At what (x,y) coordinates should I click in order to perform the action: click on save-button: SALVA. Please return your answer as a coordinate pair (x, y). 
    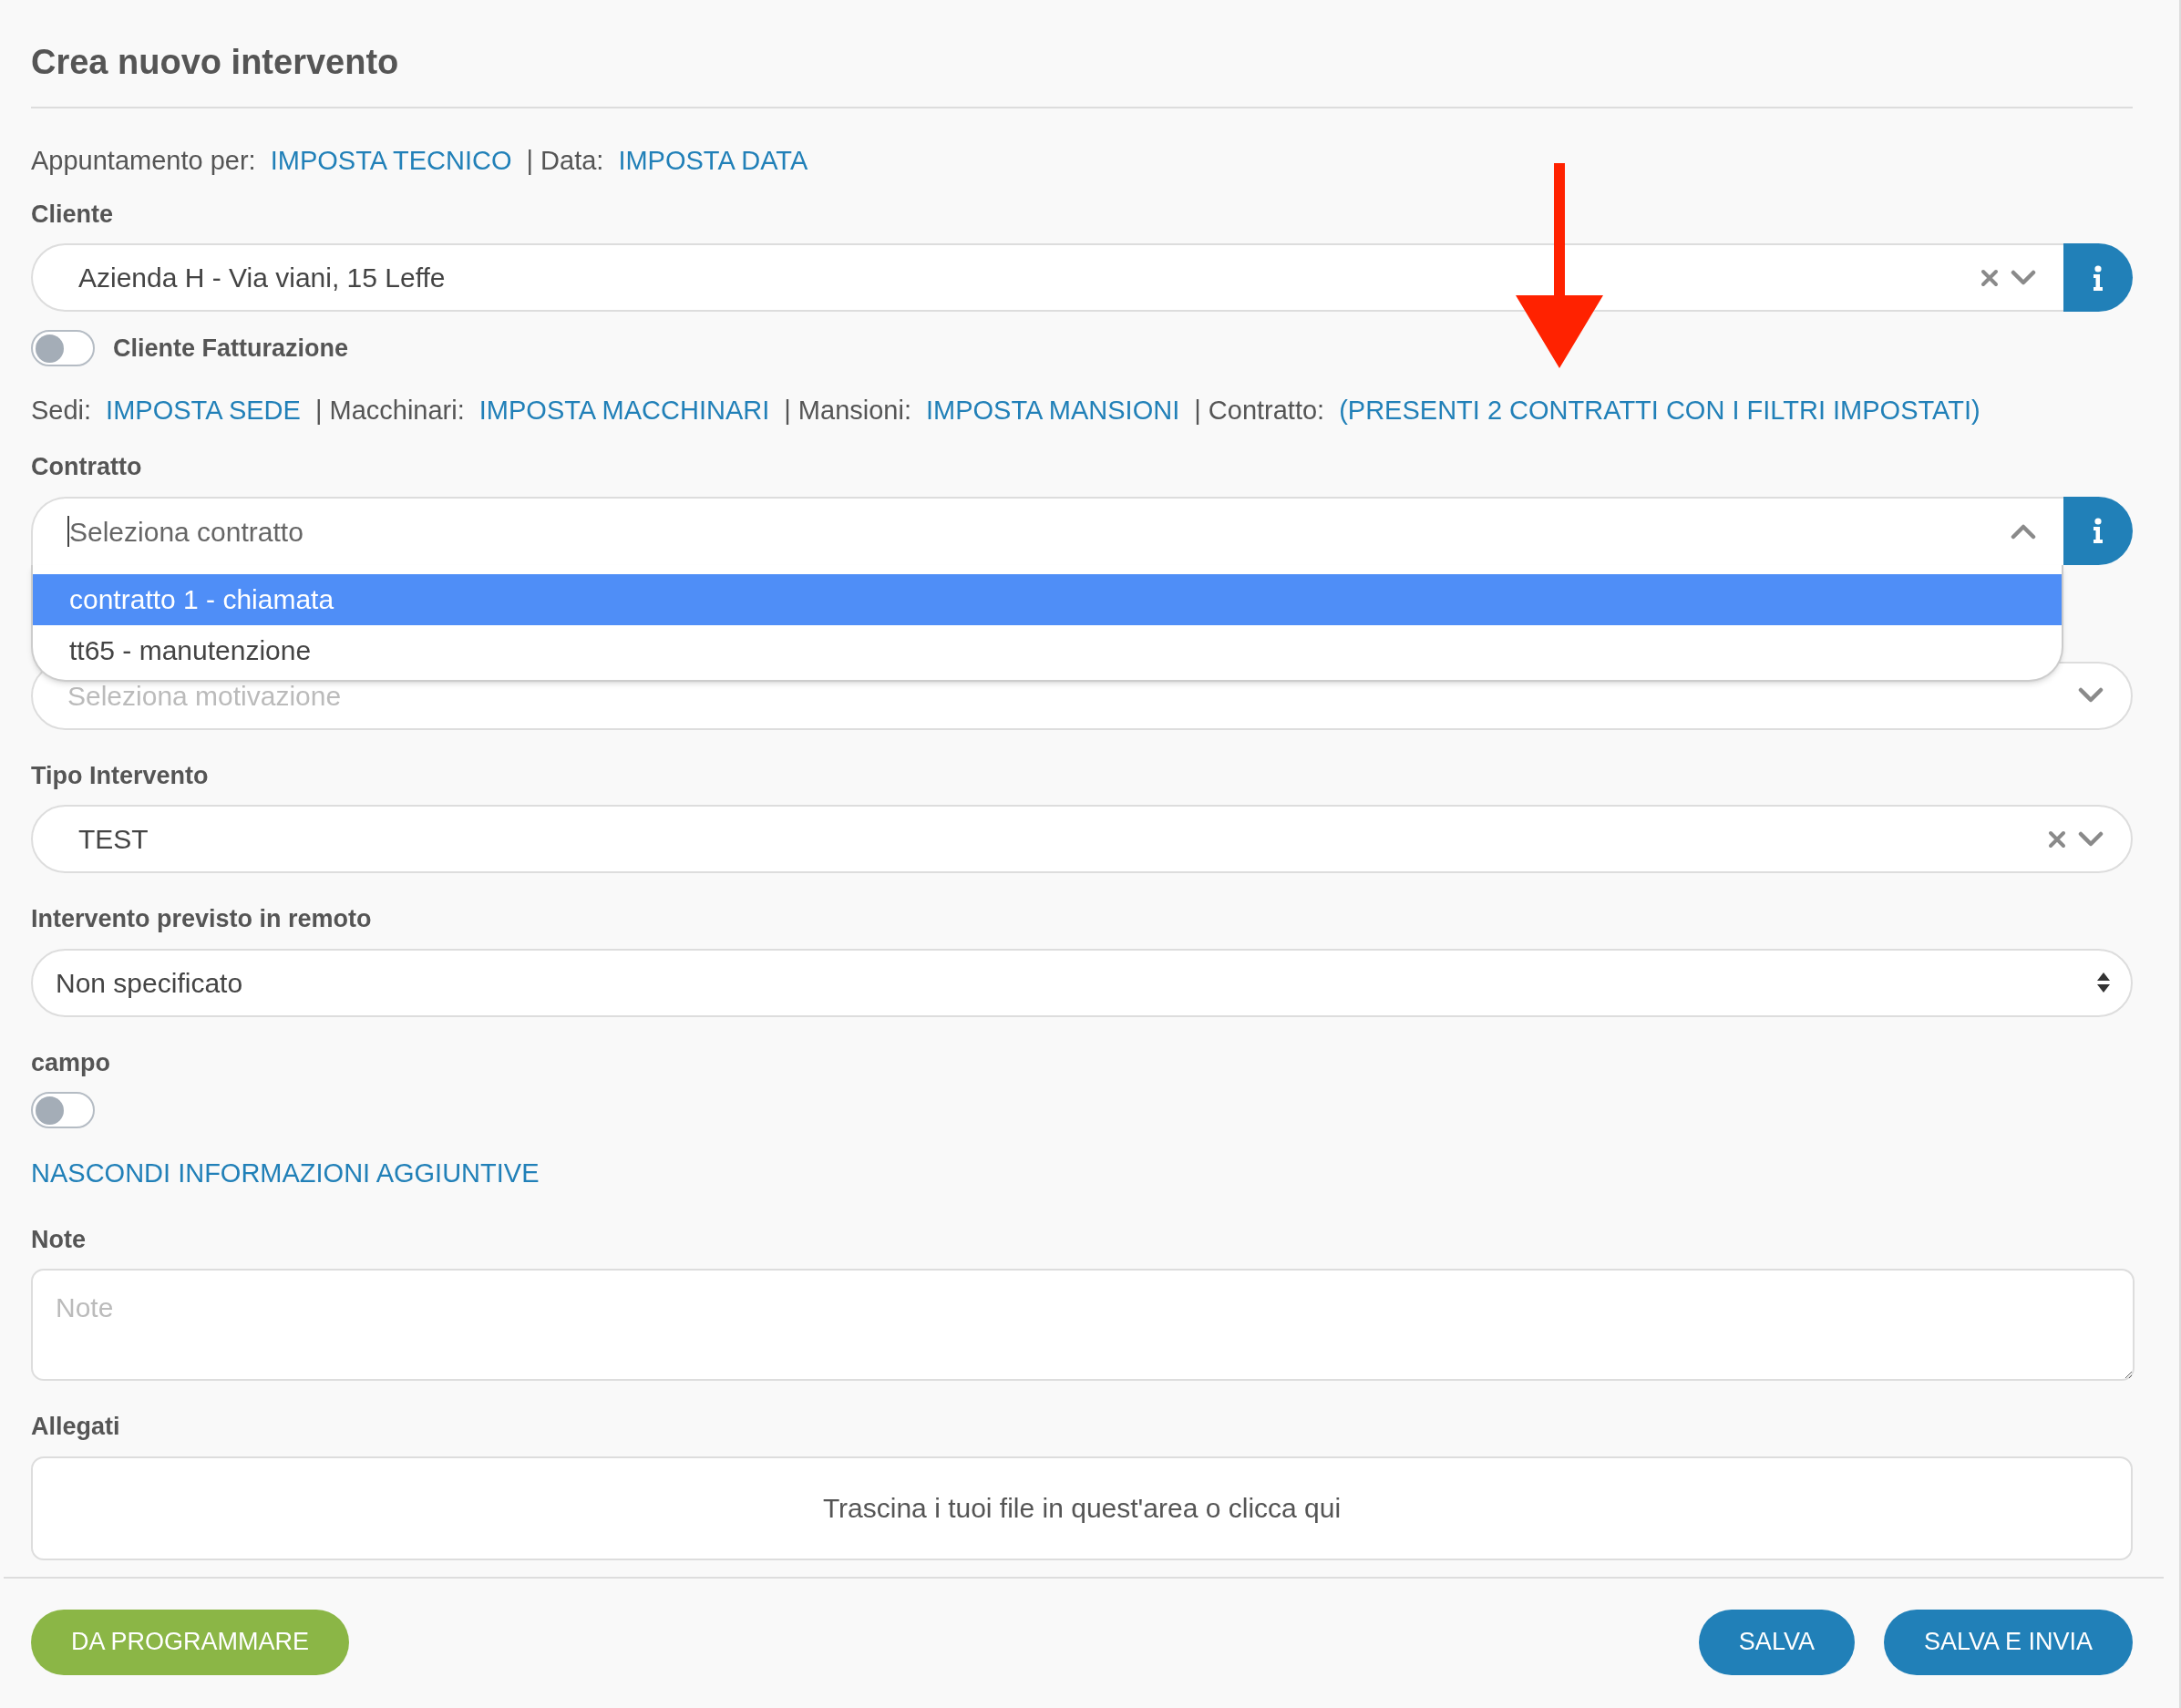
    Looking at the image, I should click on (1776, 1642).